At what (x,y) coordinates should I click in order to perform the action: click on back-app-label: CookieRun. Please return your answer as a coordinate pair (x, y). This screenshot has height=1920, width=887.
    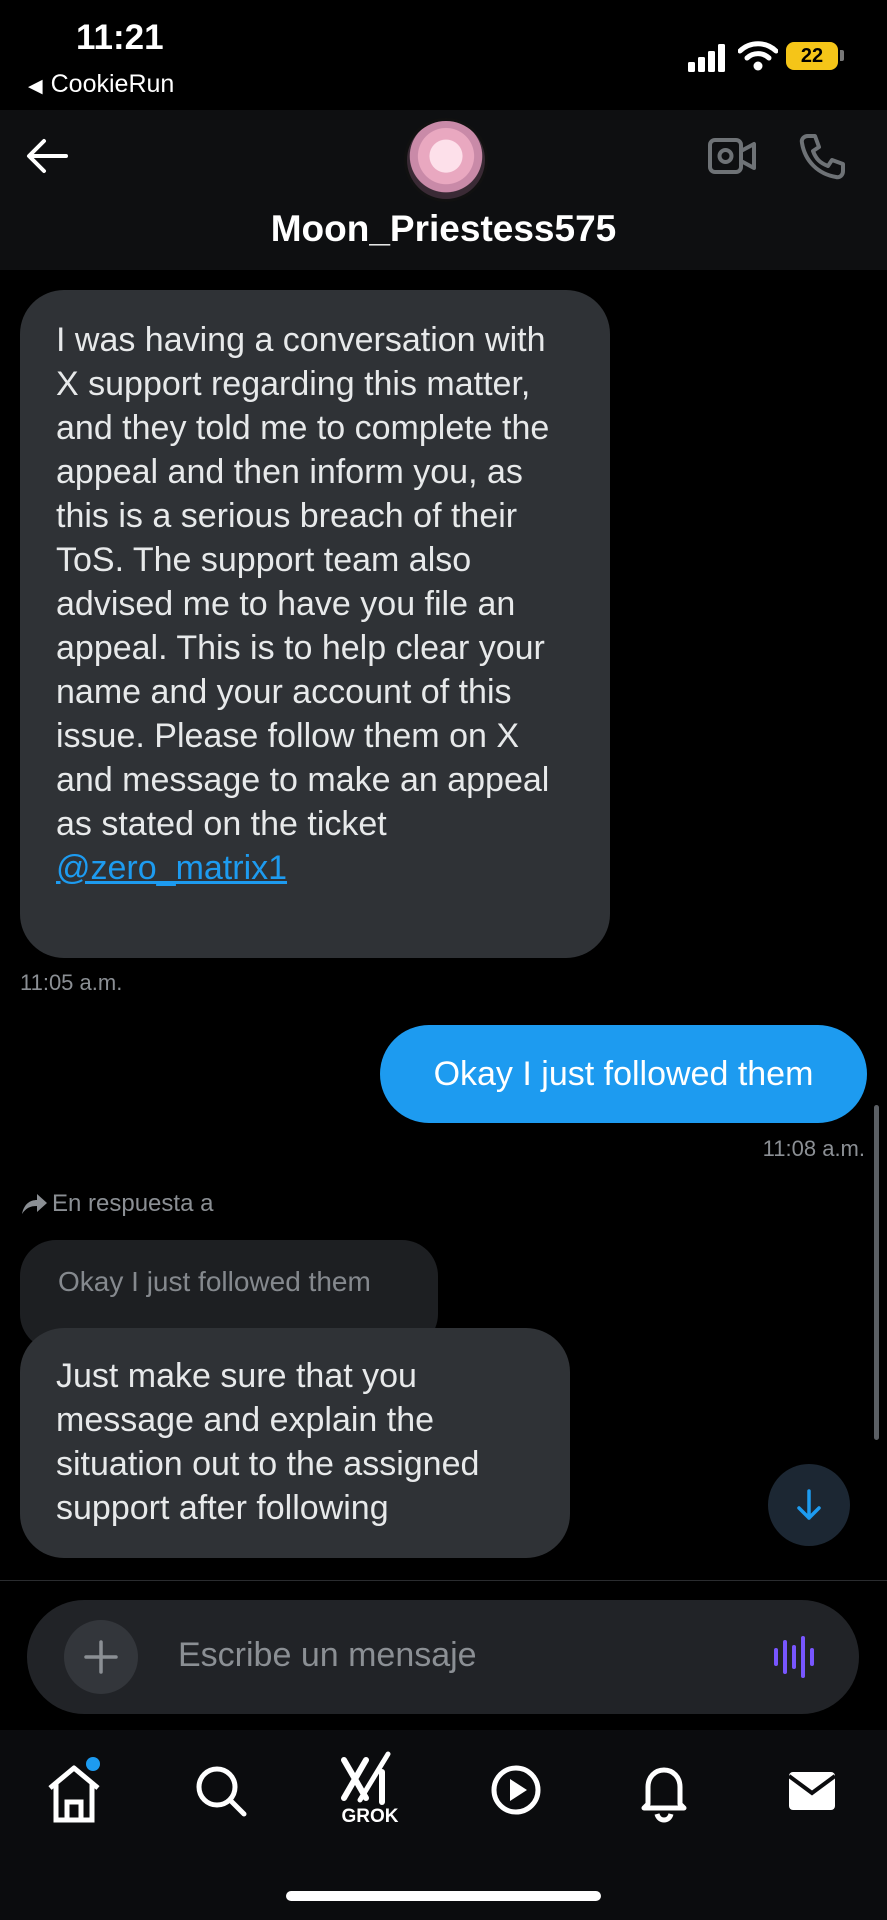
    Looking at the image, I should click on (112, 84).